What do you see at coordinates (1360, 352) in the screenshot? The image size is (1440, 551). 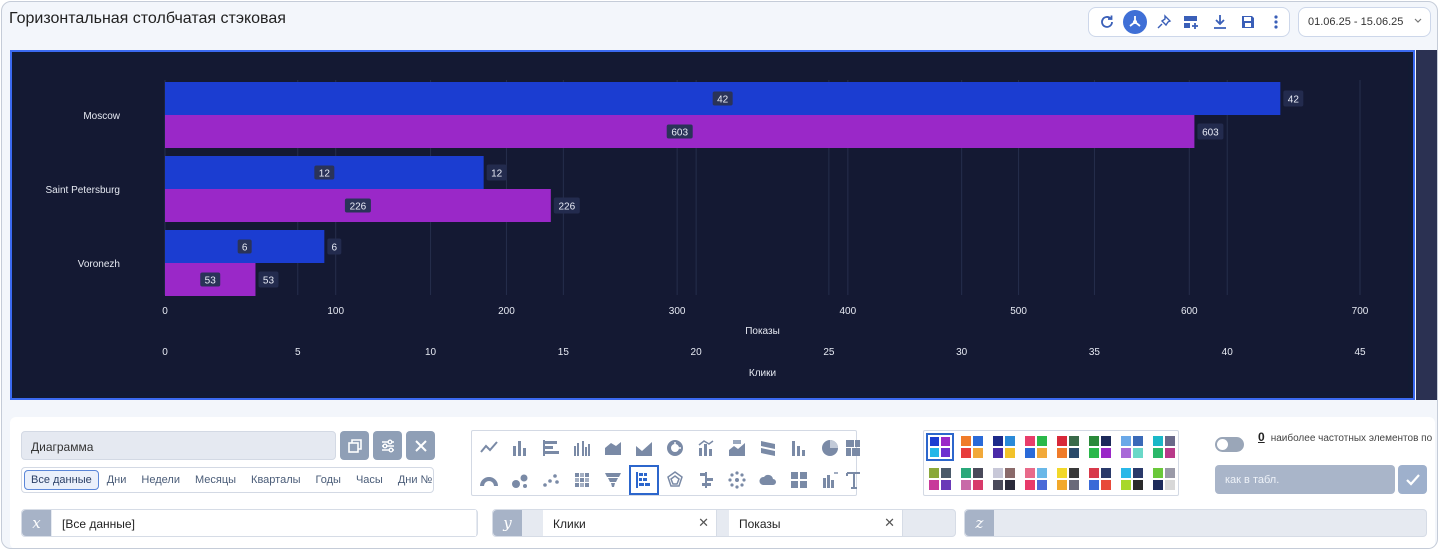 I see `x2-tick-label: 45` at bounding box center [1360, 352].